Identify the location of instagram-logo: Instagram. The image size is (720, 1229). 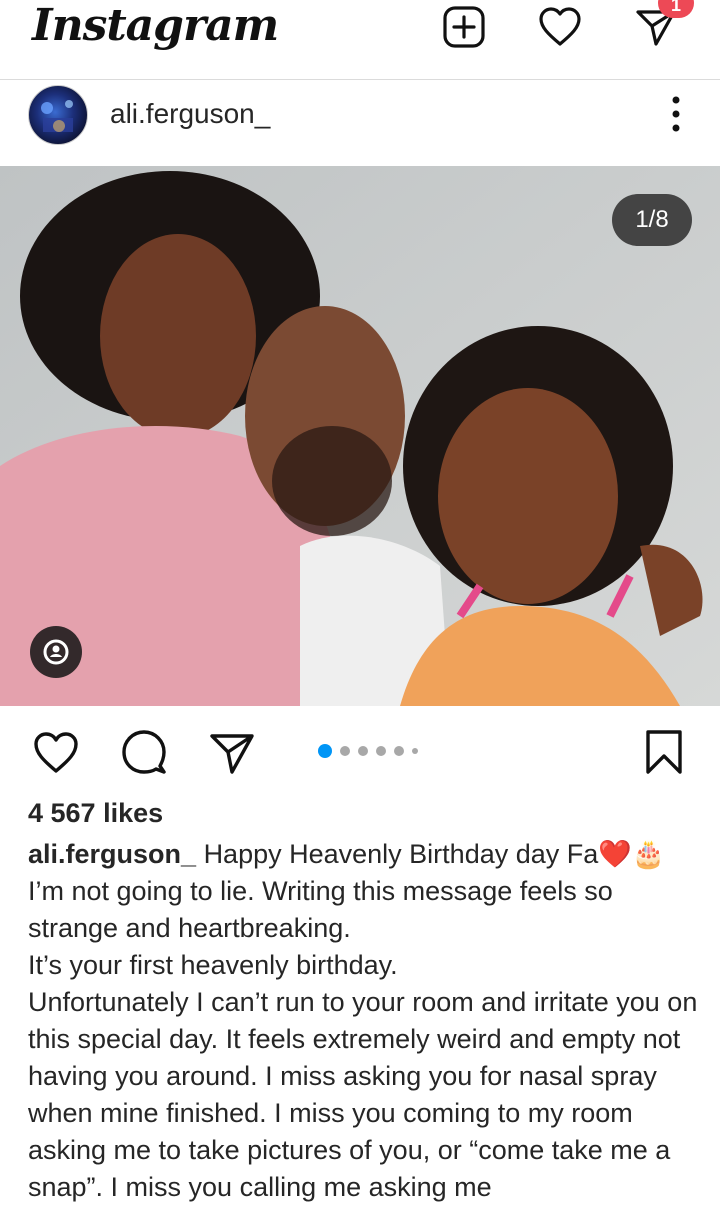
(155, 25).